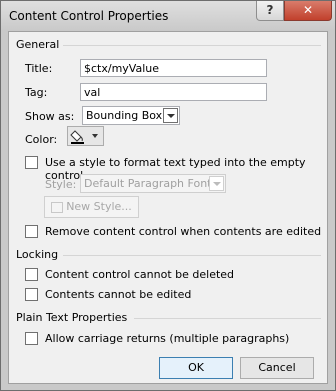 This screenshot has height=391, width=336. I want to click on showas-dropdown: Bounding Box, so click(131, 115).